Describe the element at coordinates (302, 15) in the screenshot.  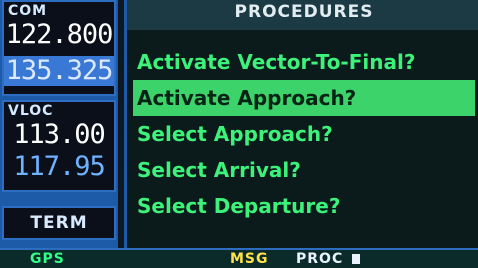
I see `page-title: PROCEDURES` at that location.